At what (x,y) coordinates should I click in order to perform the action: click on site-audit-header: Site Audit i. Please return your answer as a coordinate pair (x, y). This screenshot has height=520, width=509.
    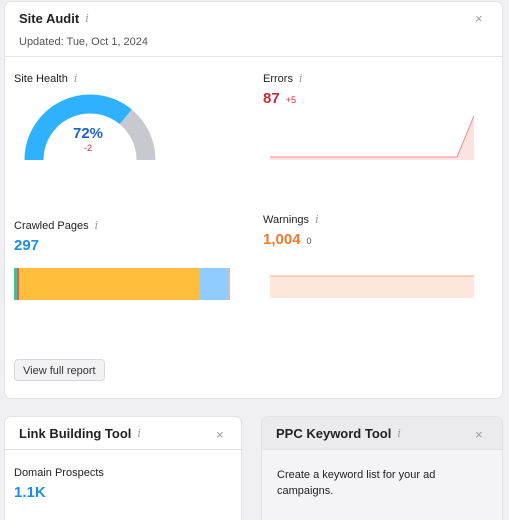
    Looking at the image, I should click on (54, 18).